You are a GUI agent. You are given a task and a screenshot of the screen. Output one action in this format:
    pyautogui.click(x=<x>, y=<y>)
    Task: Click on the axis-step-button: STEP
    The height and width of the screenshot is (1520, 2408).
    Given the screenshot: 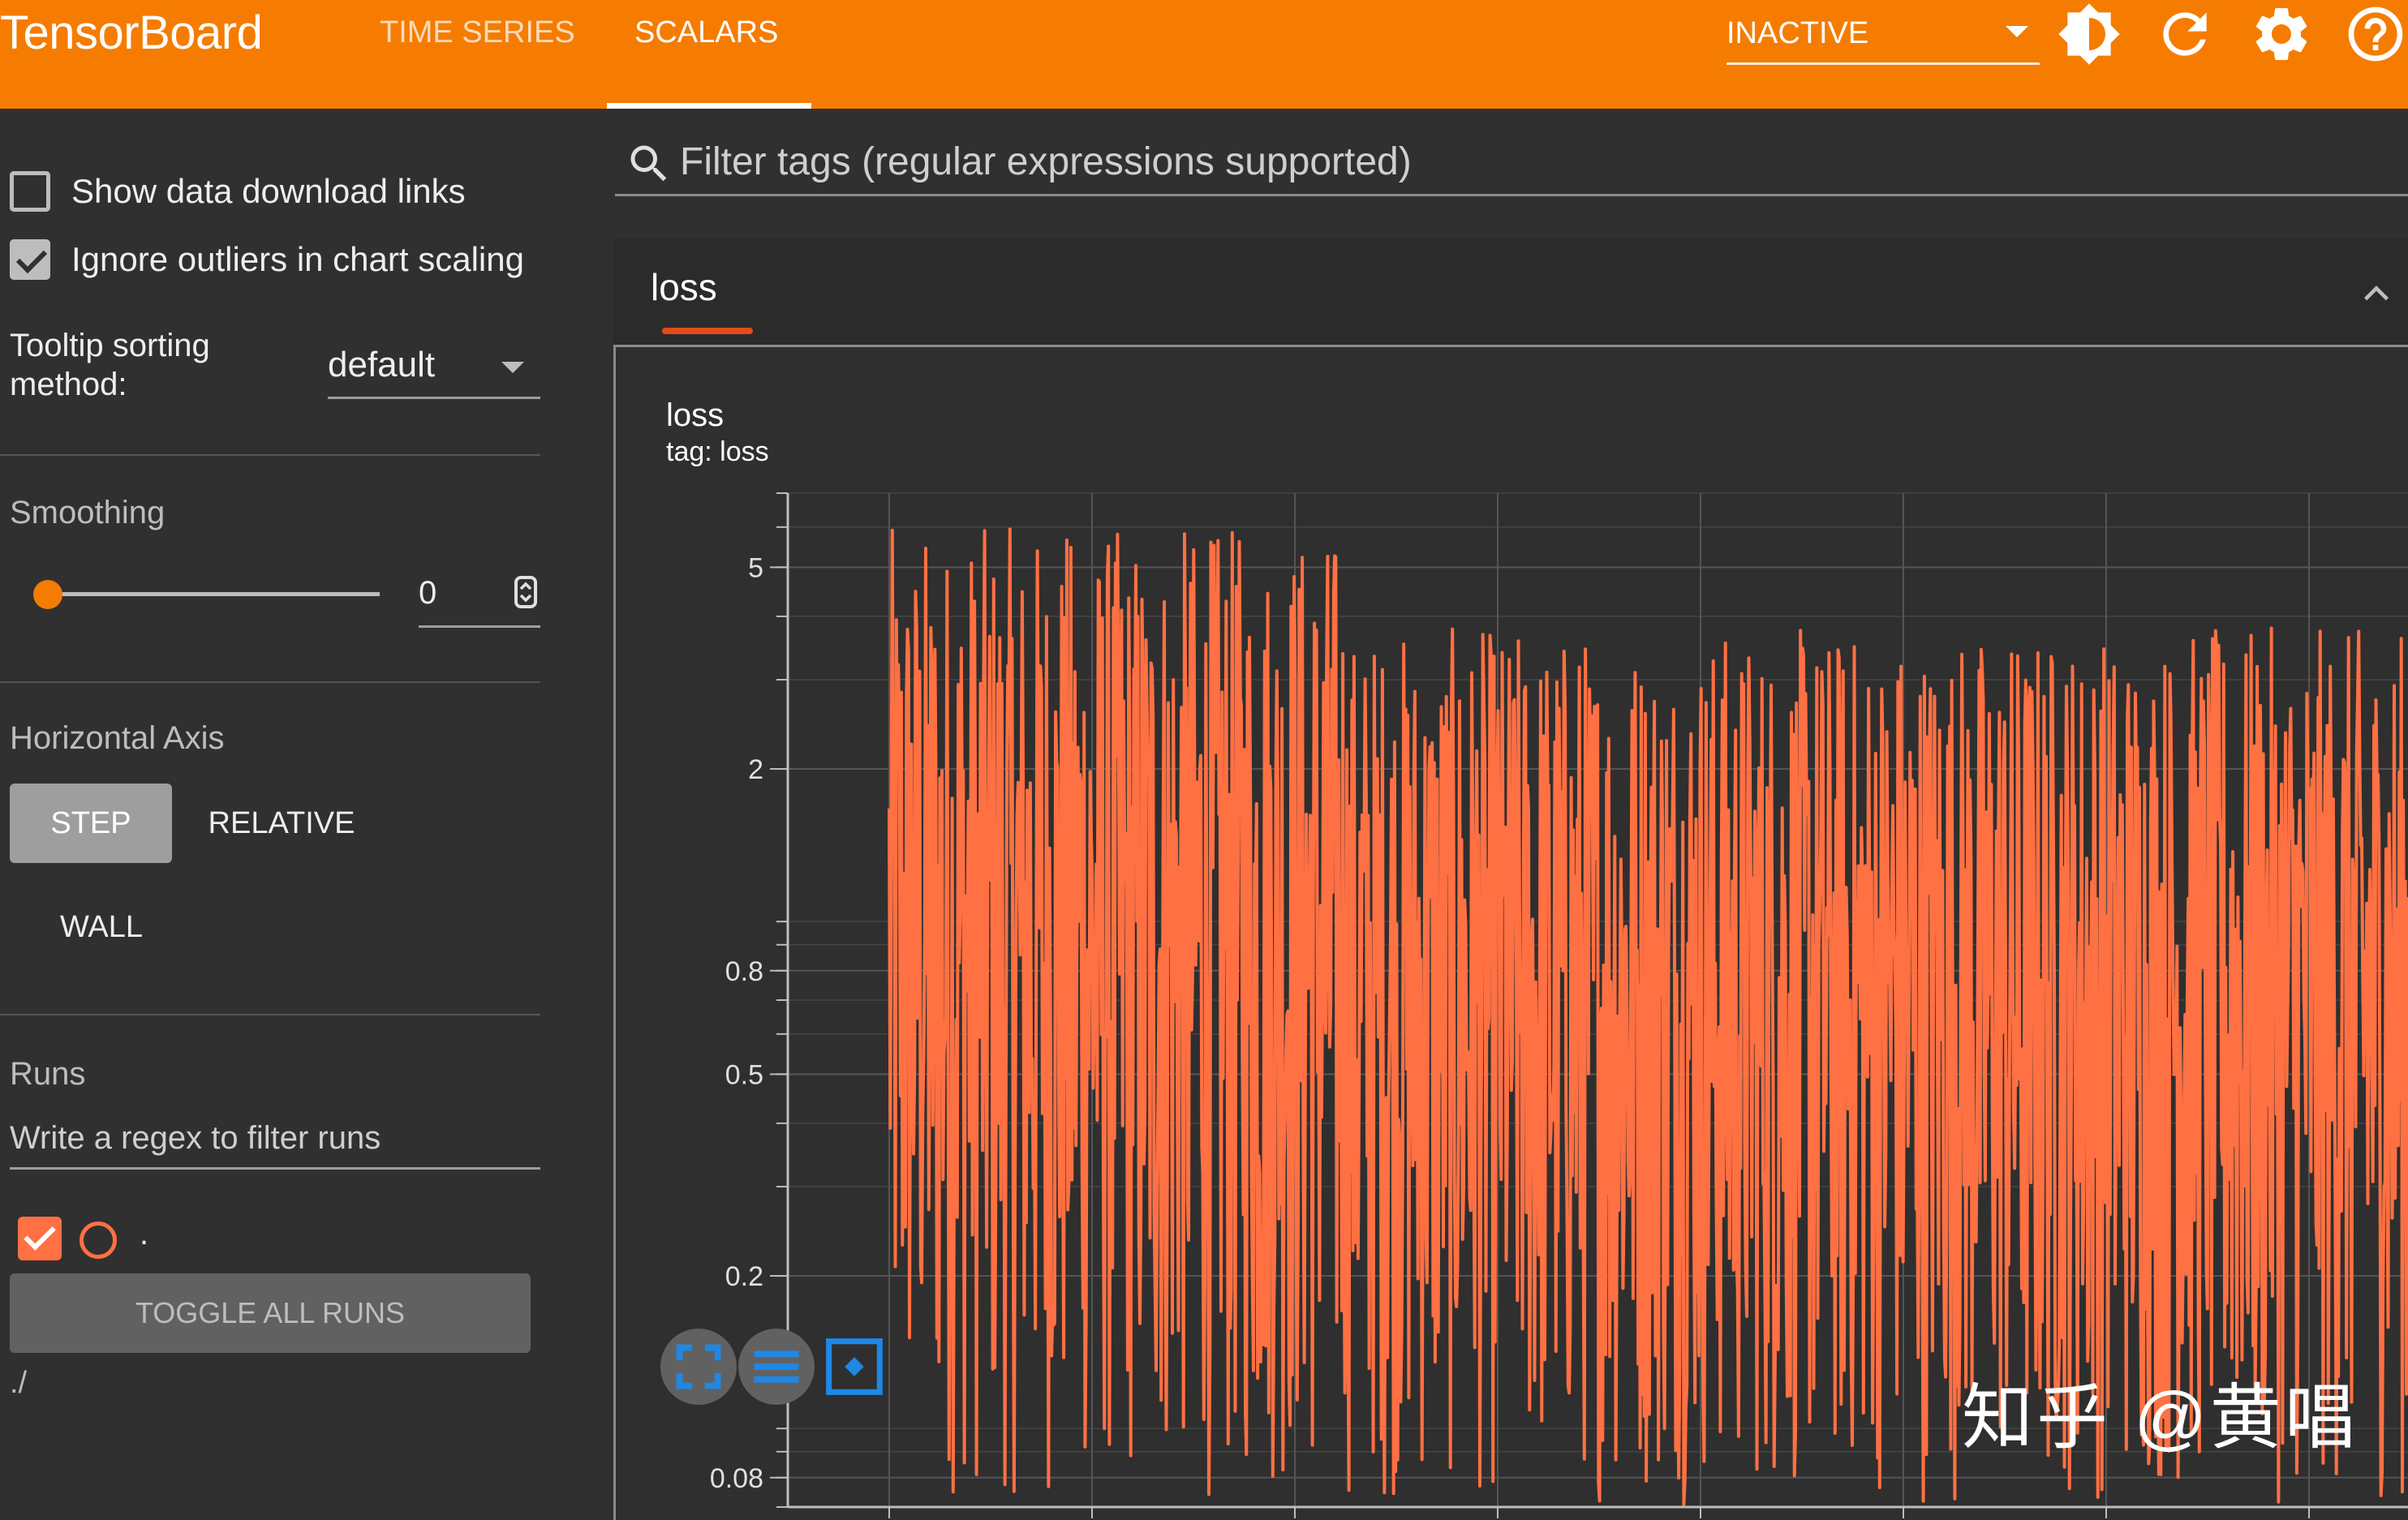 What is the action you would take?
    pyautogui.click(x=91, y=823)
    